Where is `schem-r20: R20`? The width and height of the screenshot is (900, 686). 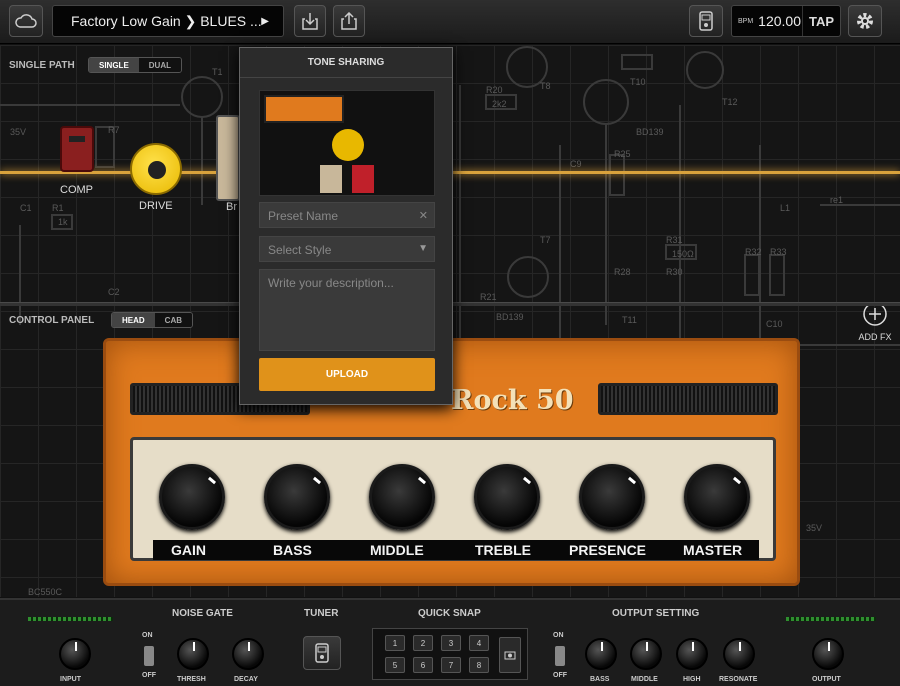
schem-r20: R20 is located at coordinates (494, 90).